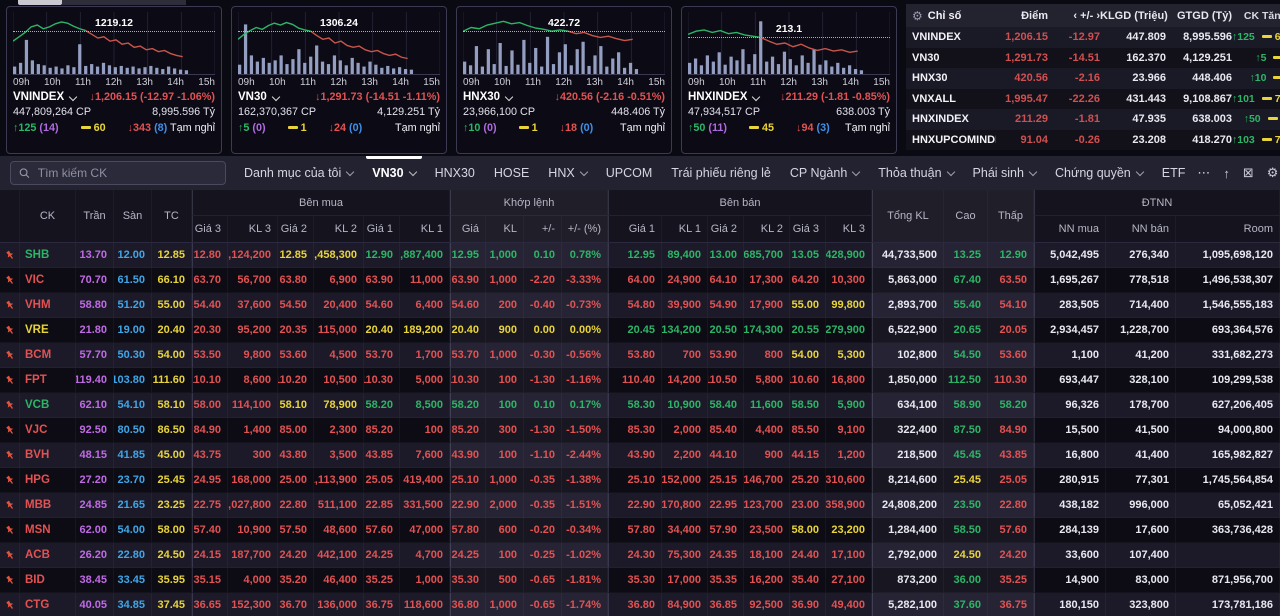  Describe the element at coordinates (126, 173) in the screenshot. I see `search-input` at that location.